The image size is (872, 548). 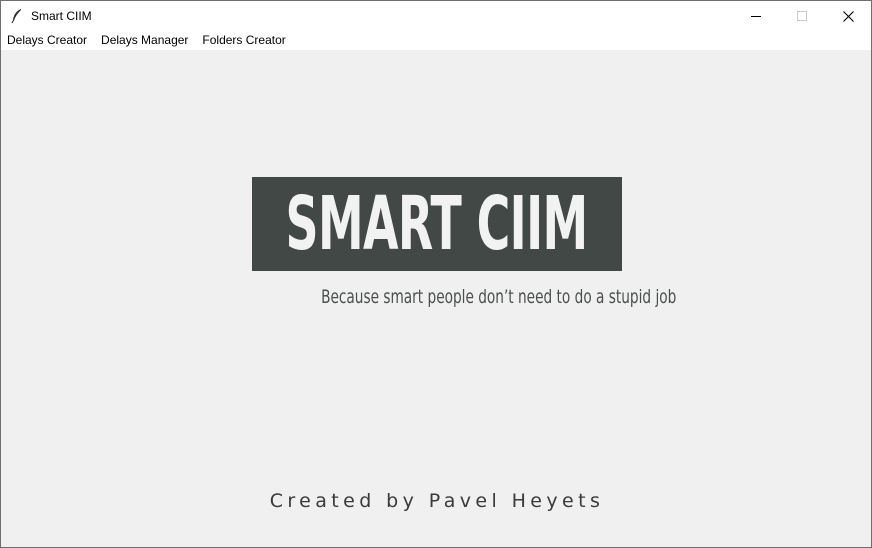 I want to click on maximize-icon, so click(x=802, y=16).